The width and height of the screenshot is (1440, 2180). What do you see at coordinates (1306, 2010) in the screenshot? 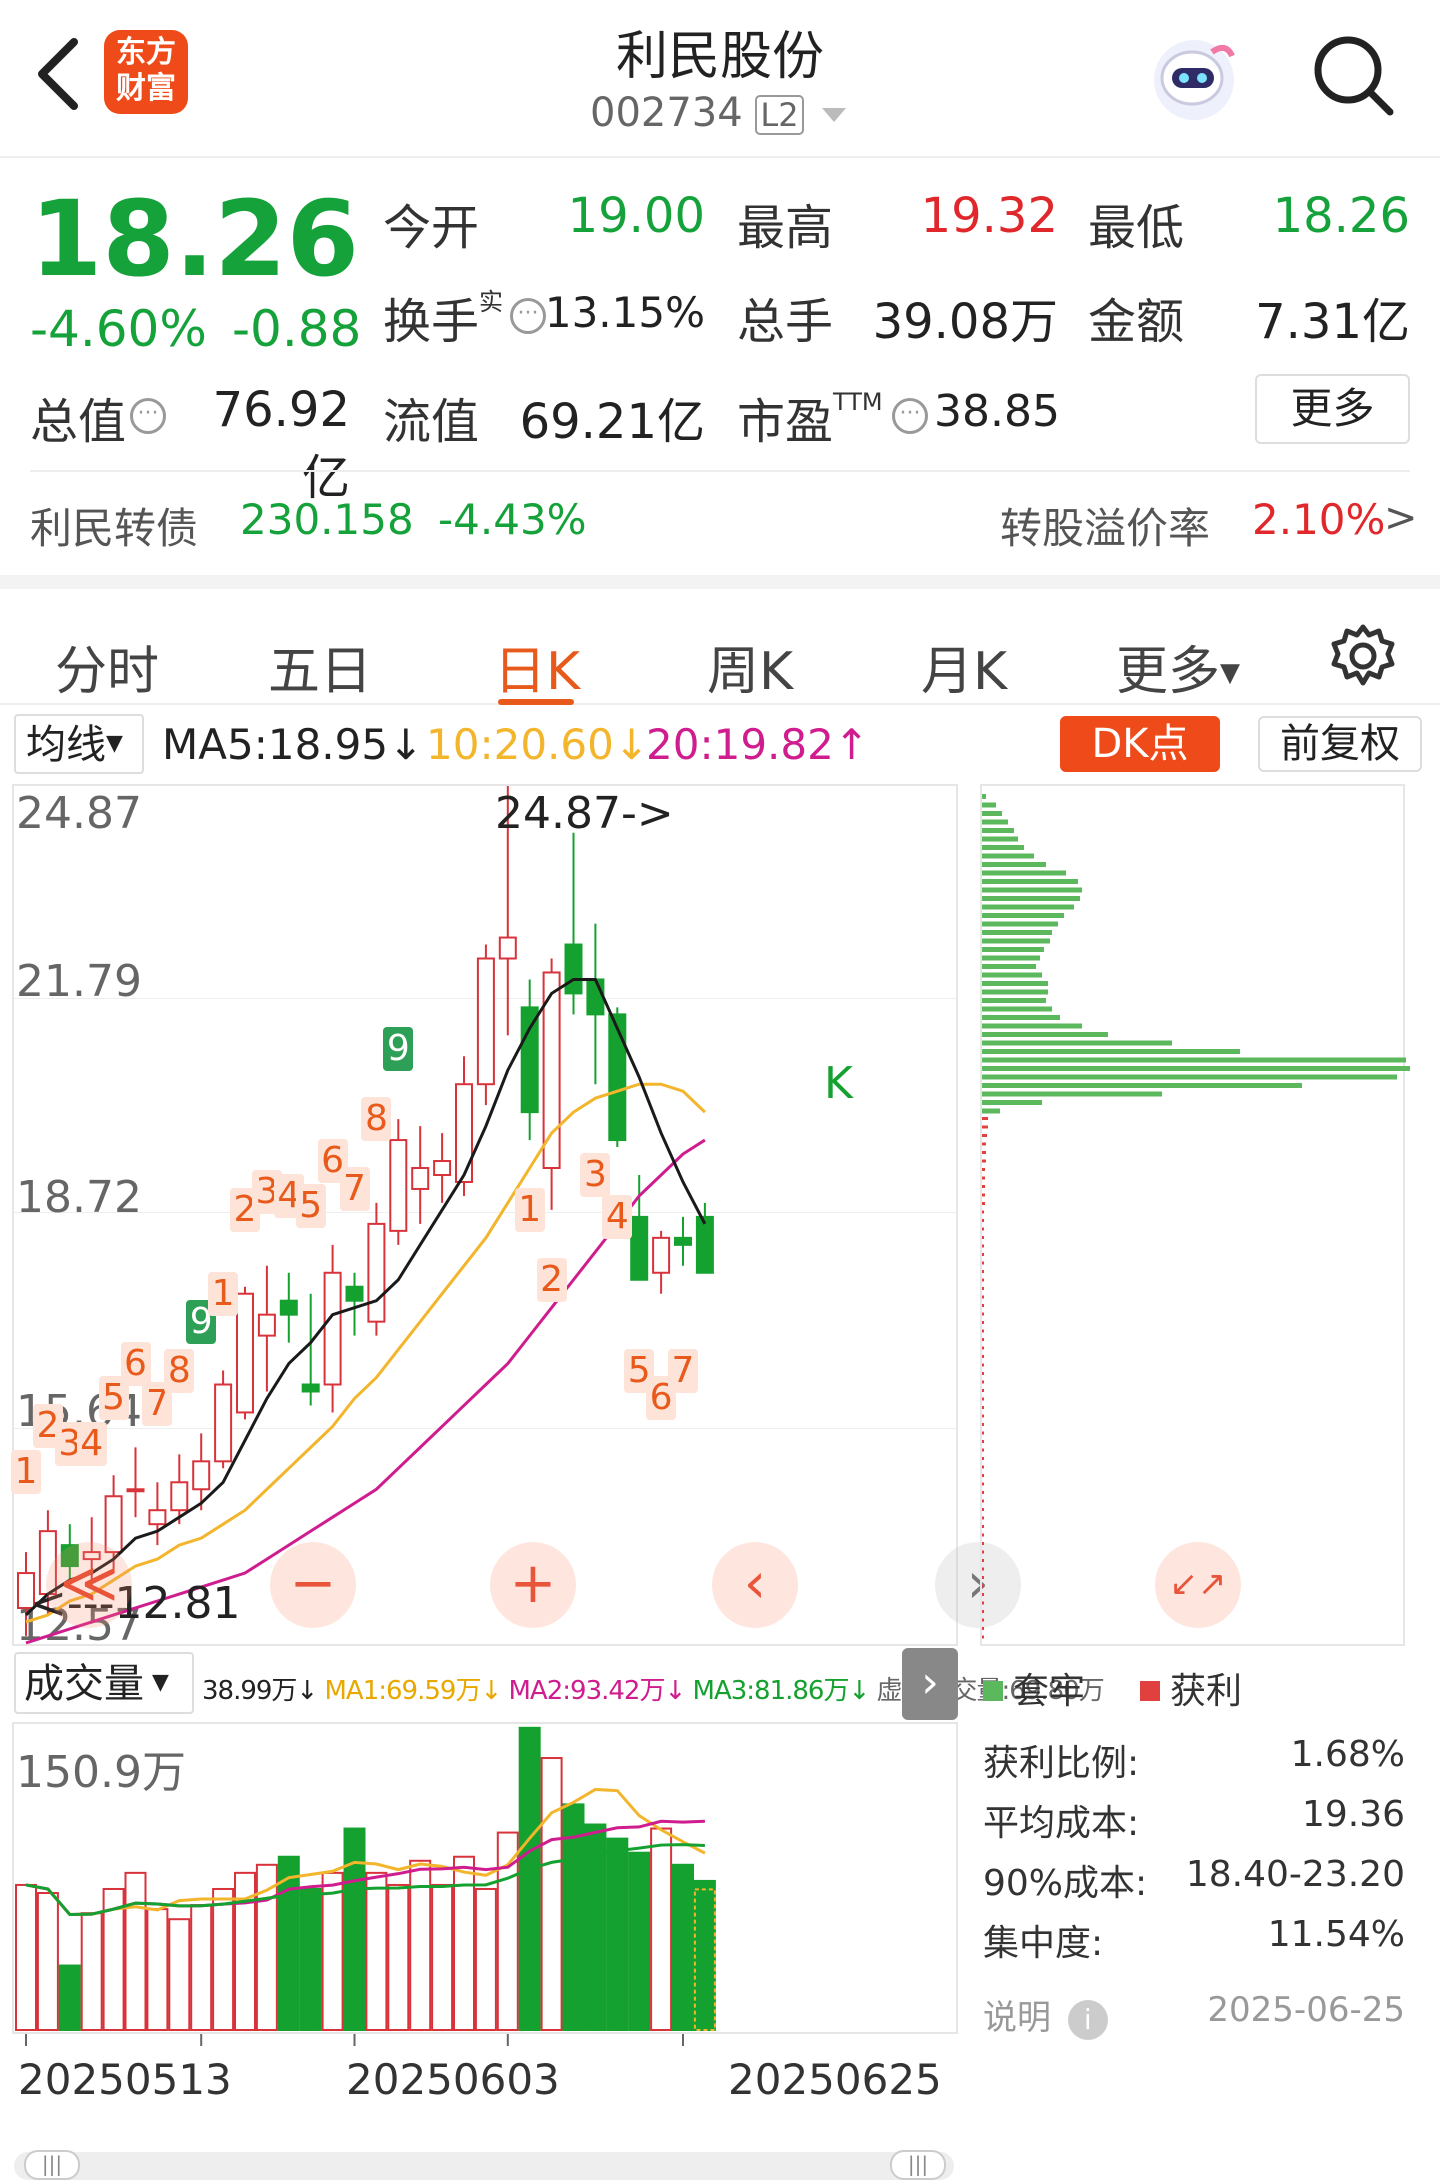
I see `chip-date: 2025-06-25` at bounding box center [1306, 2010].